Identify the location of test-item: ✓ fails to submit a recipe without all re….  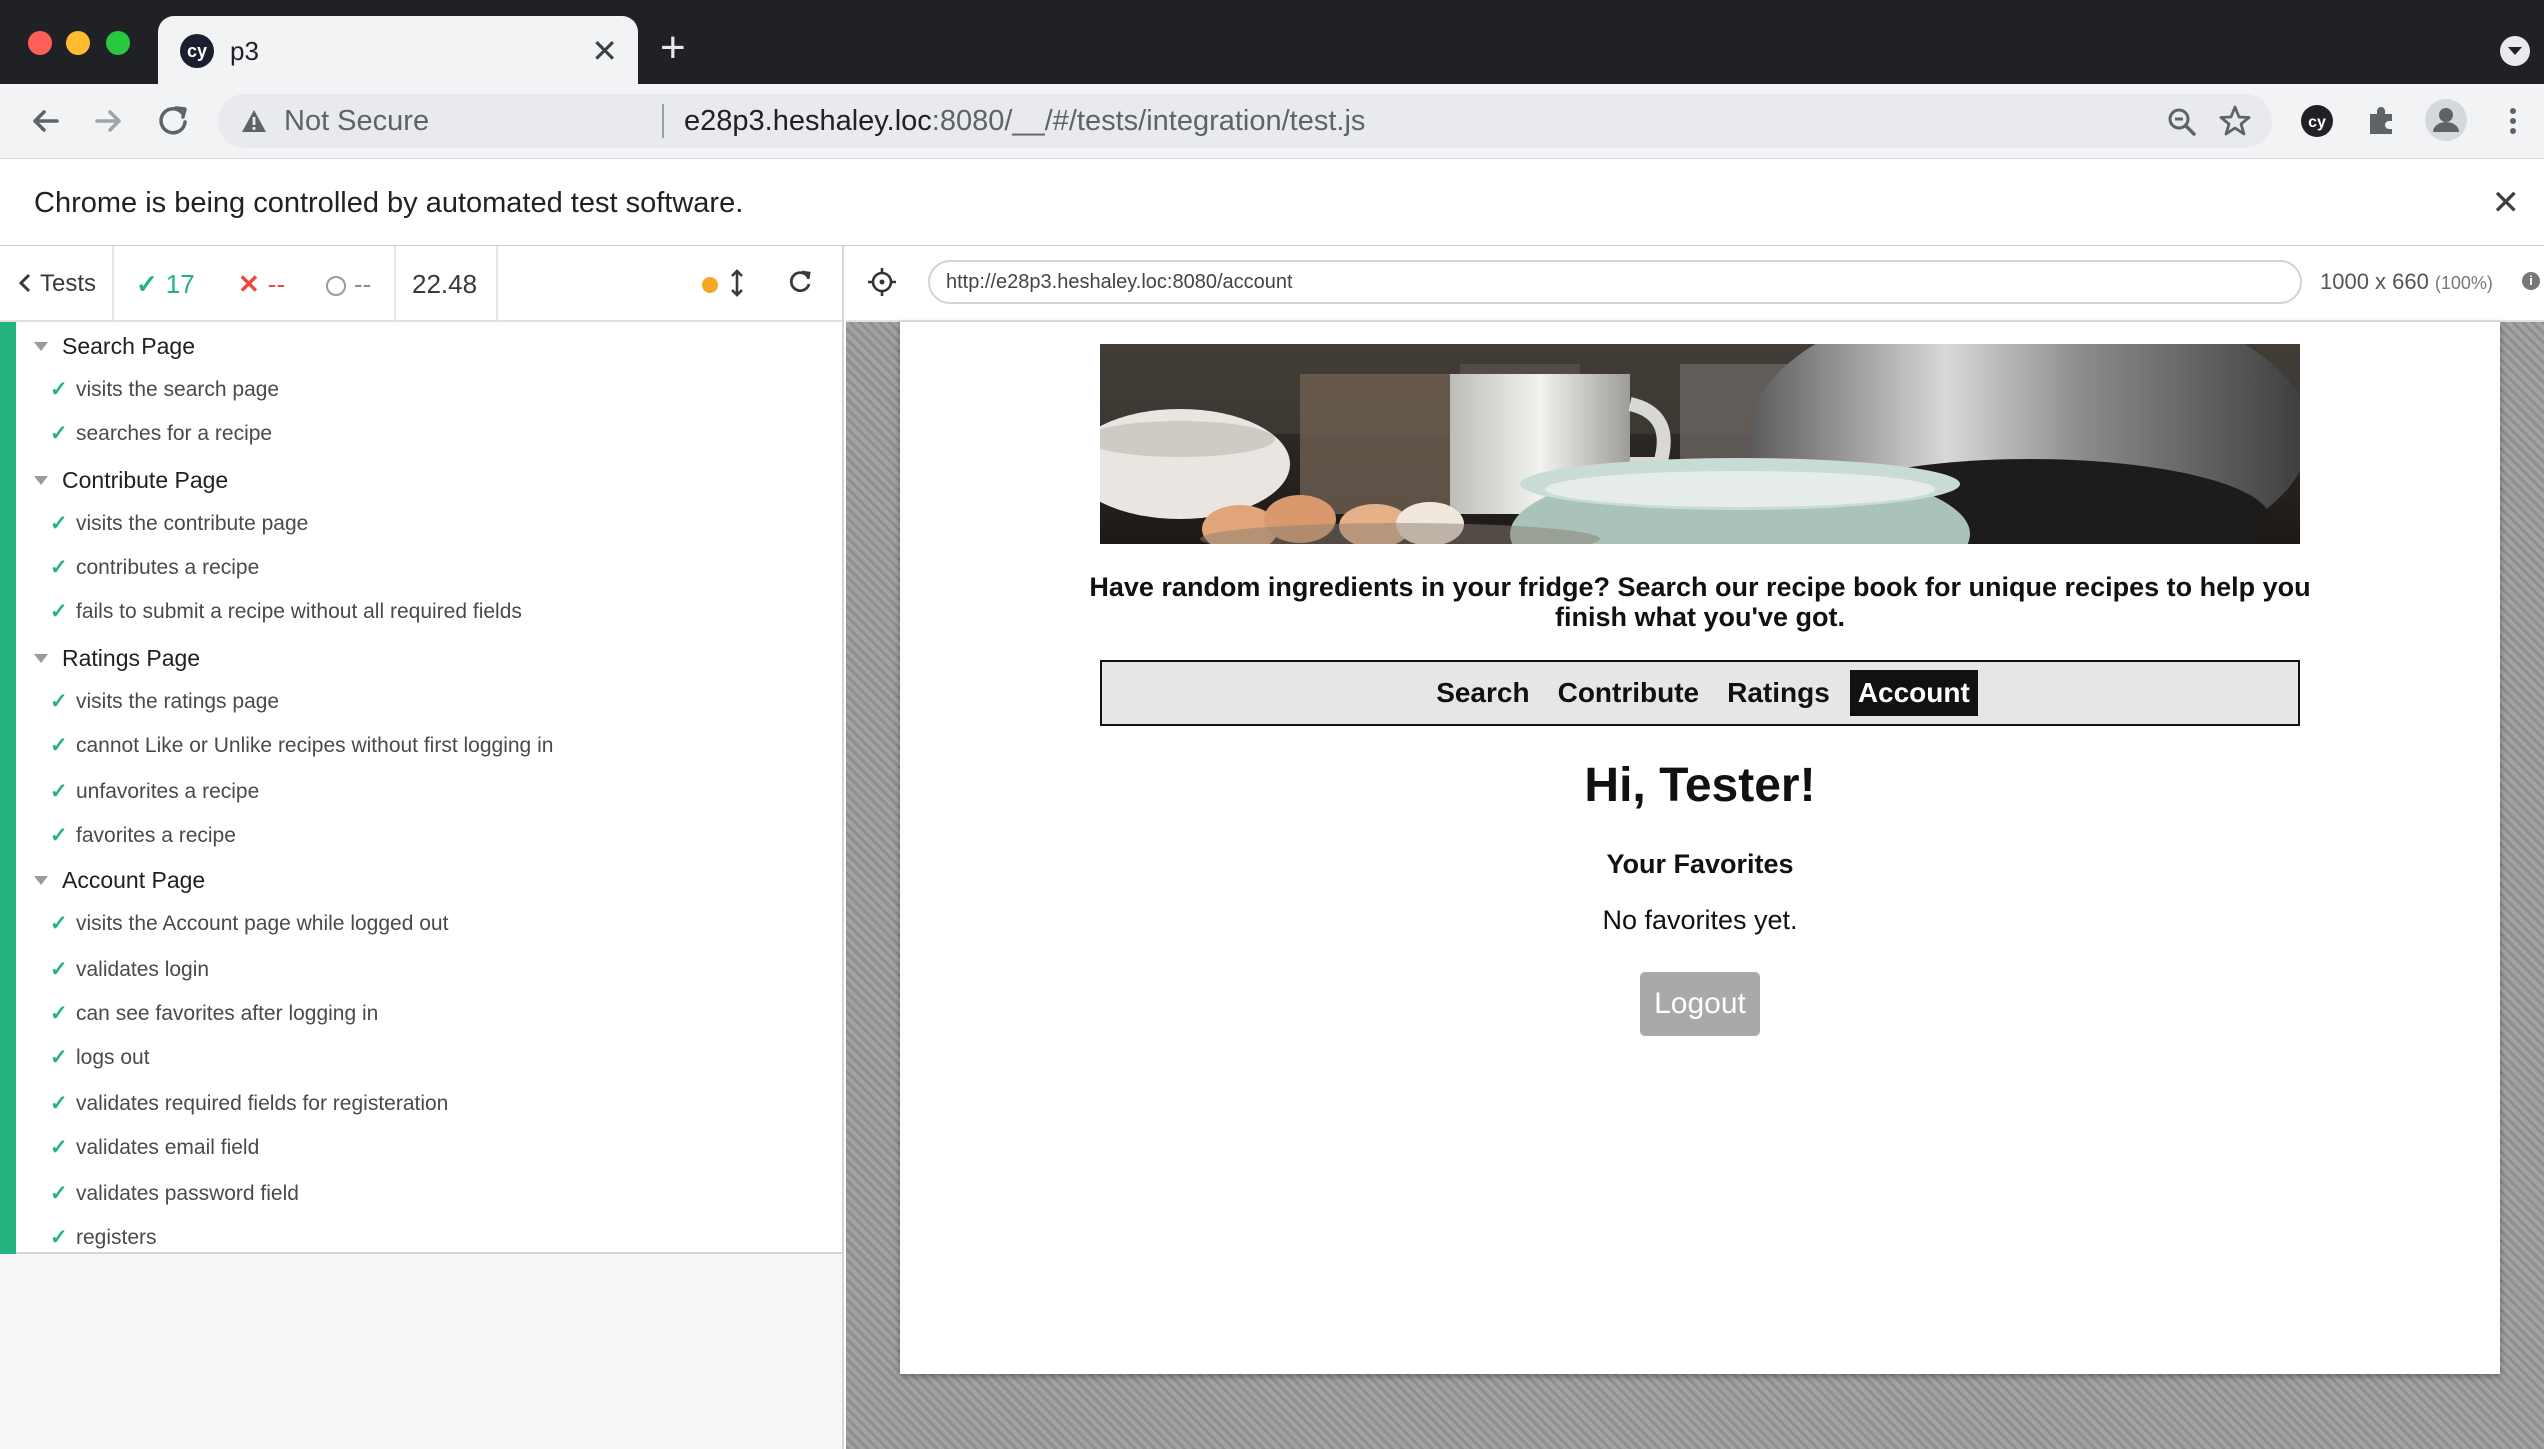
(286, 612).